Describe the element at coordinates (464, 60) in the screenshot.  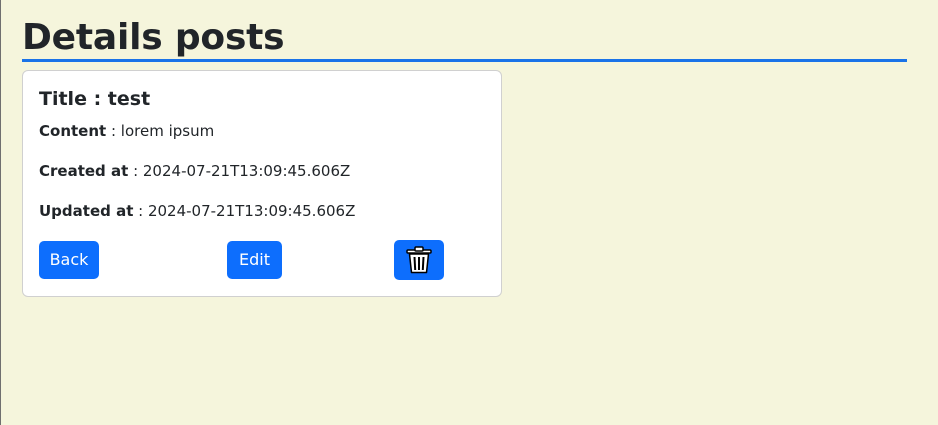
I see `title-underline` at that location.